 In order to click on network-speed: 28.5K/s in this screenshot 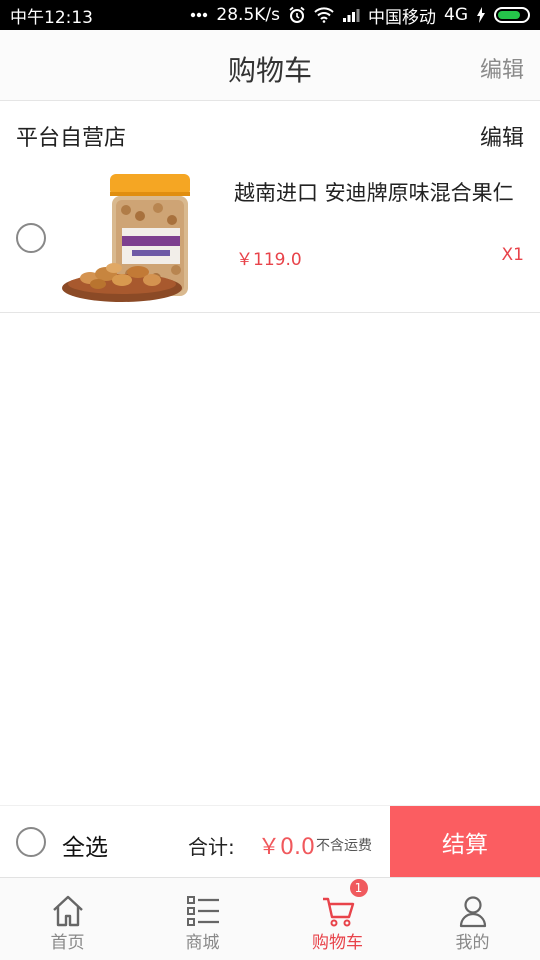, I will do `click(248, 15)`.